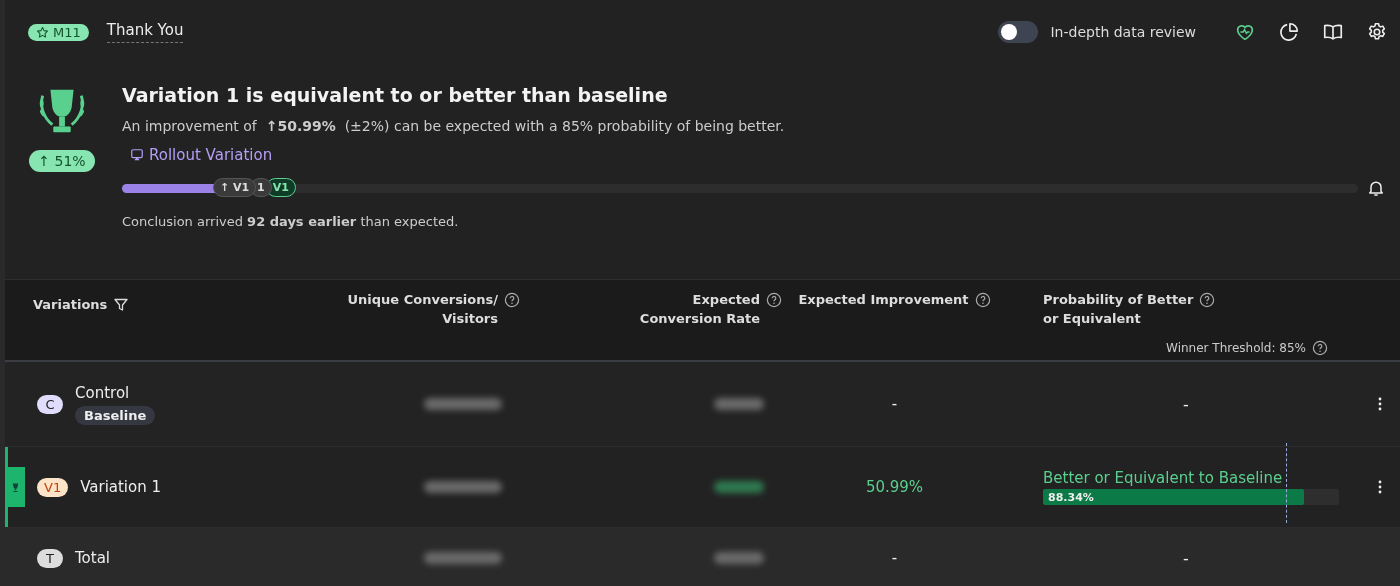 The image size is (1400, 586). I want to click on winner-flag, so click(15, 487).